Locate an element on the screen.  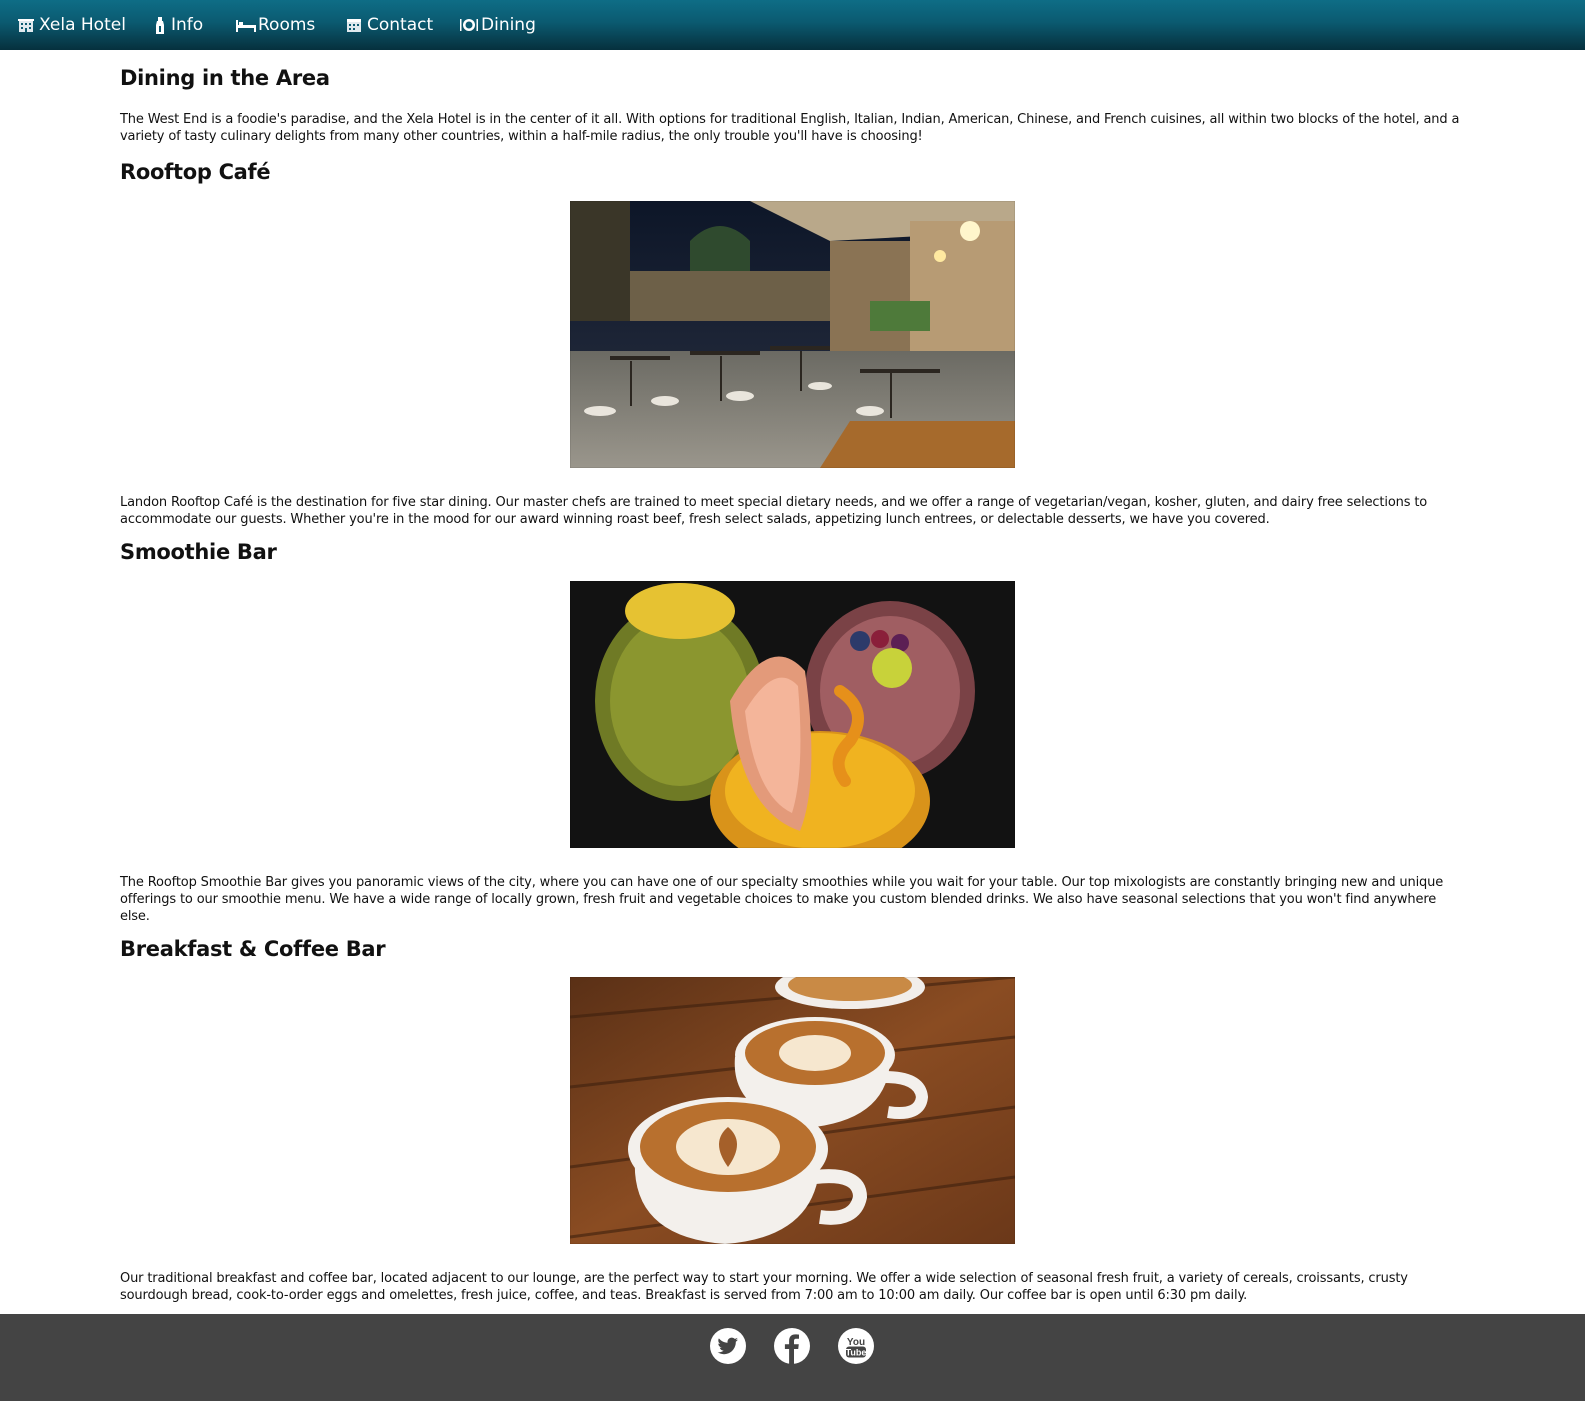
nav-brand-label: Xela Hotel is located at coordinates (82, 25).